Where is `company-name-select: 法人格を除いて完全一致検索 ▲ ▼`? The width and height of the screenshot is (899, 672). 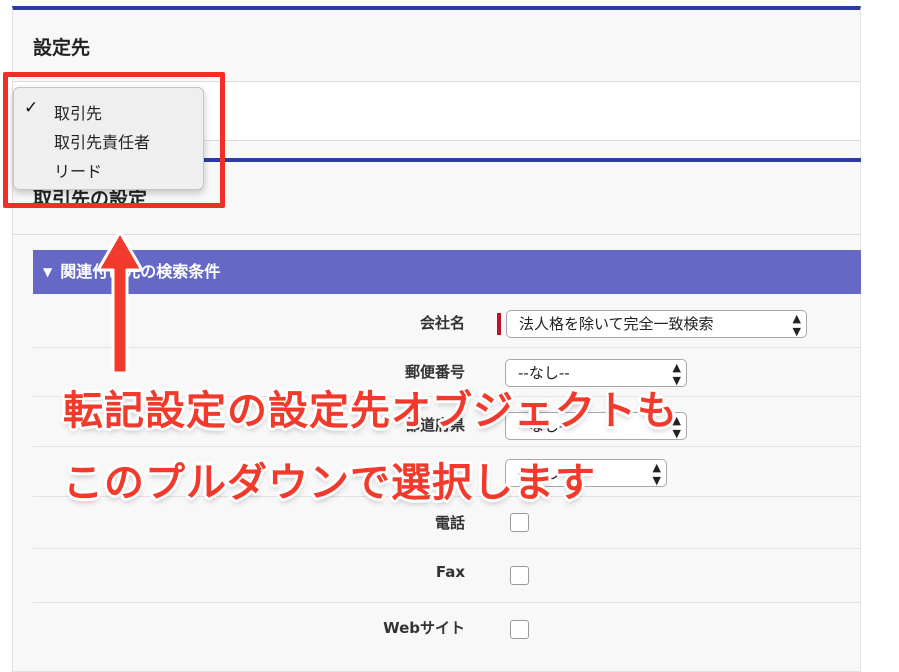 company-name-select: 法人格を除いて完全一致検索 ▲ ▼ is located at coordinates (656, 324).